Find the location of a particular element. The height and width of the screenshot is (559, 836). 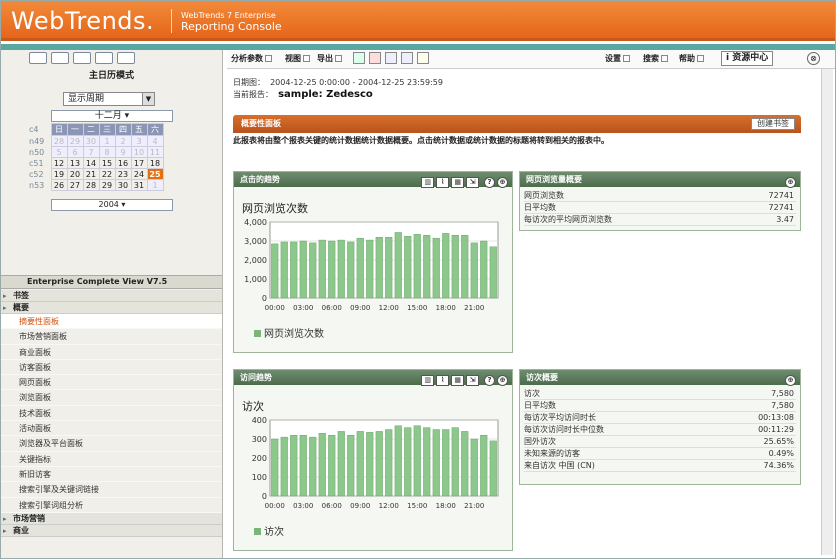

toolbar-help: 帮助 is located at coordinates (691, 58).